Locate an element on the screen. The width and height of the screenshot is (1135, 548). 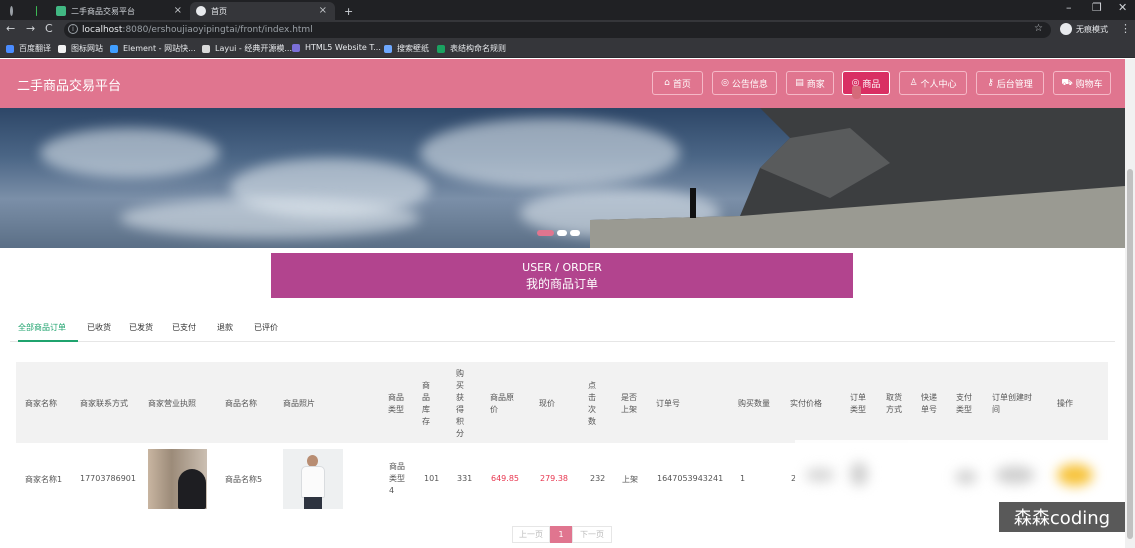
nav-label: 商家 is located at coordinates (815, 84).